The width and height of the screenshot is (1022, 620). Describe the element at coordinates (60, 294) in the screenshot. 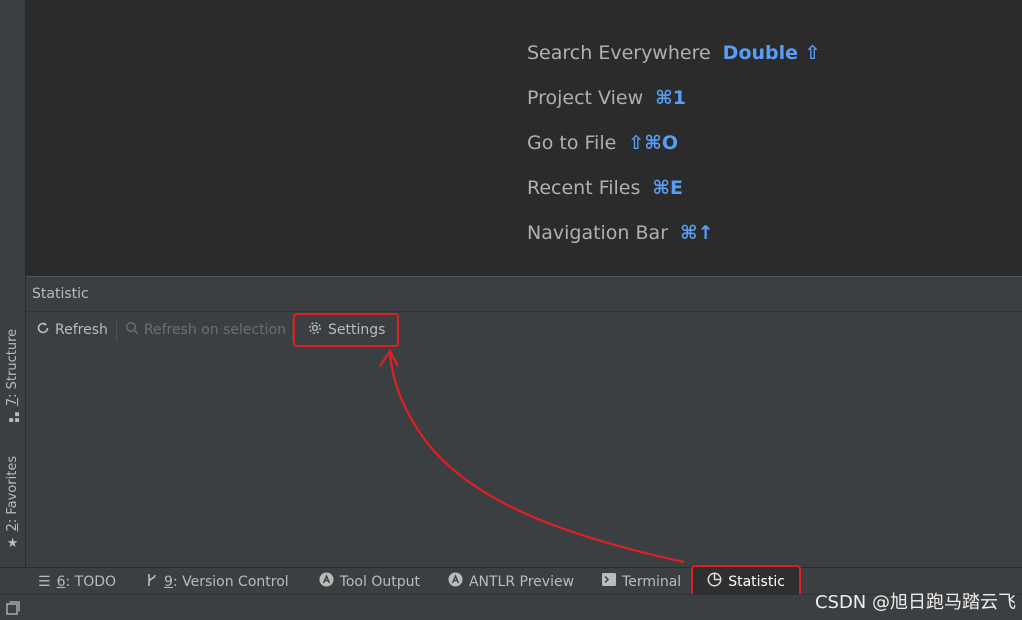

I see `tool-window-title: Statistic` at that location.